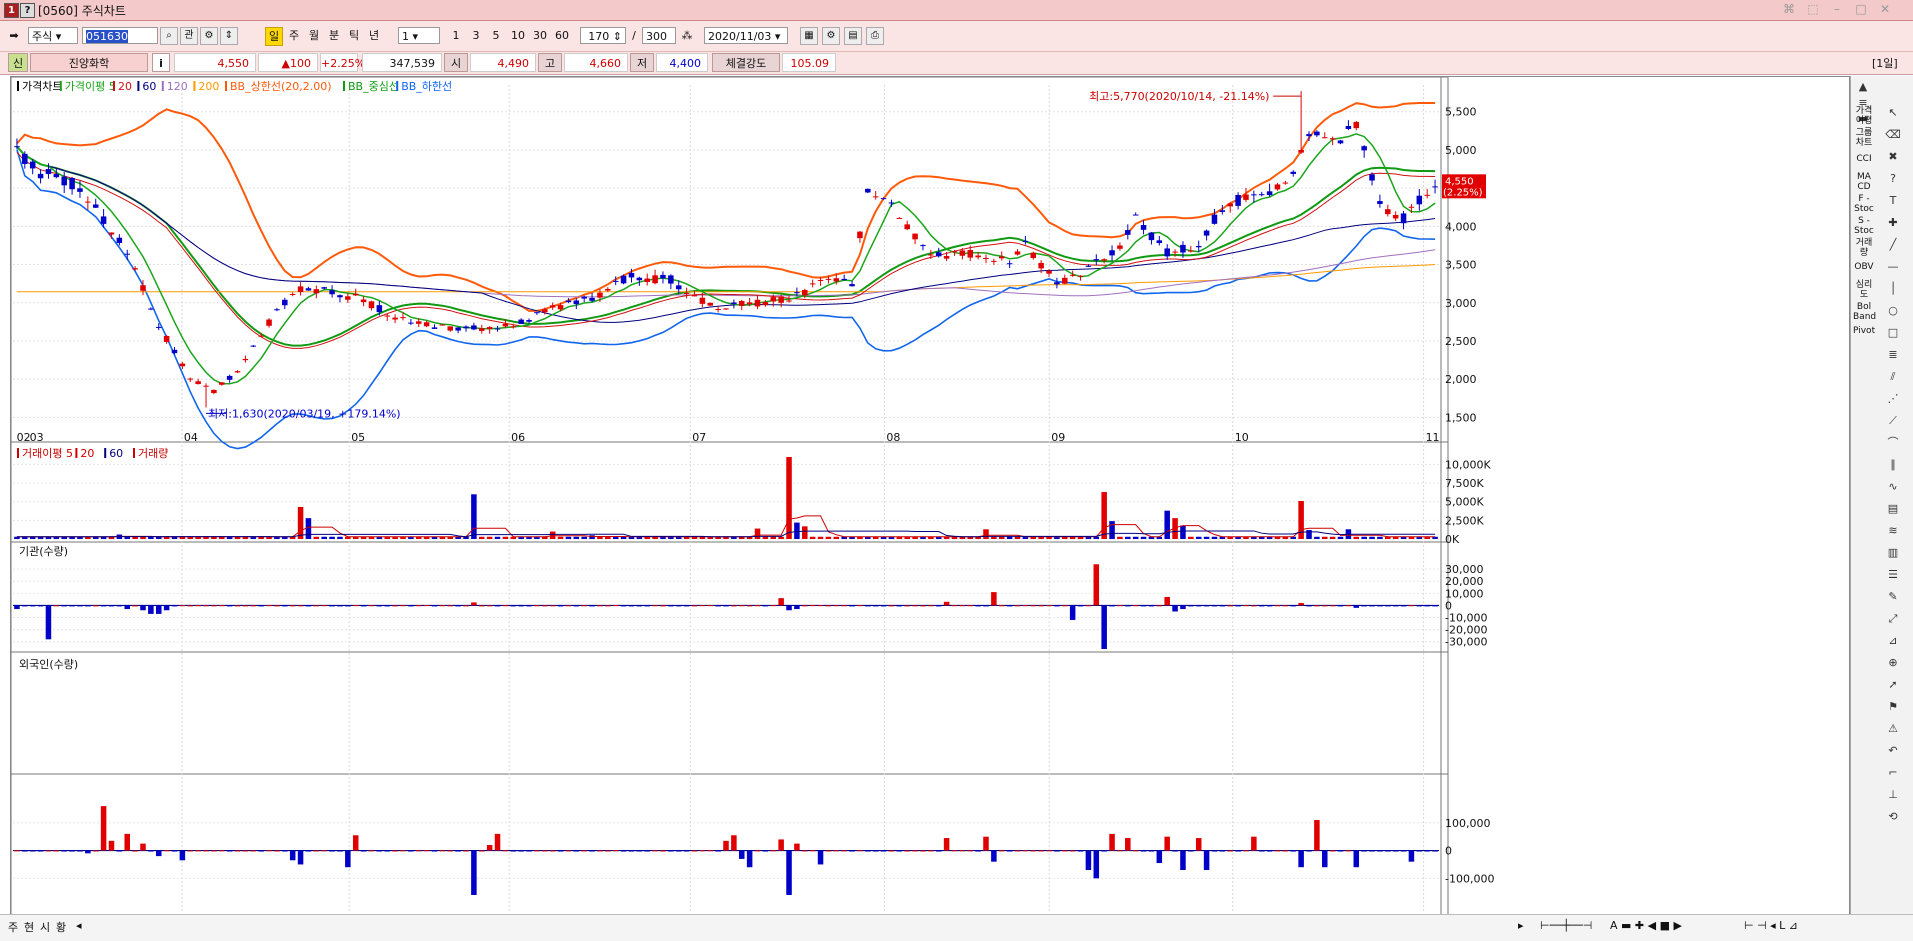 This screenshot has width=1913, height=941. I want to click on rect-tool-icon: □, so click(1893, 333).